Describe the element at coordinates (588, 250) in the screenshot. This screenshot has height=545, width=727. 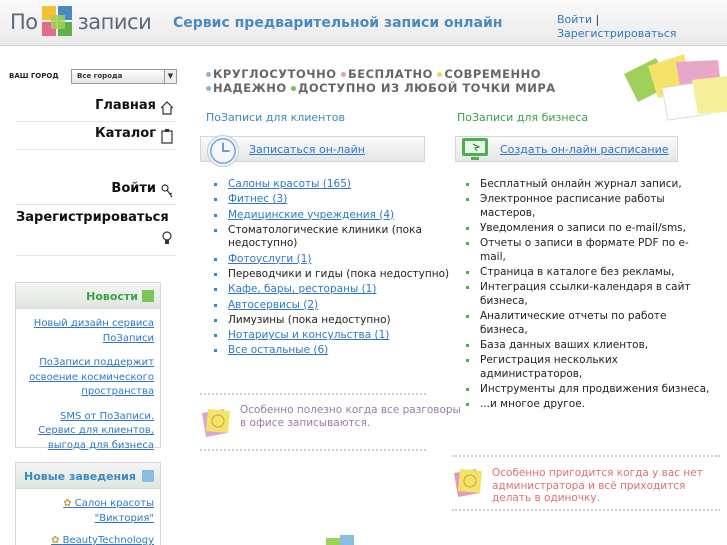
I see `feature-item: Отчеты о записи в формате PDF по e-mail,` at that location.